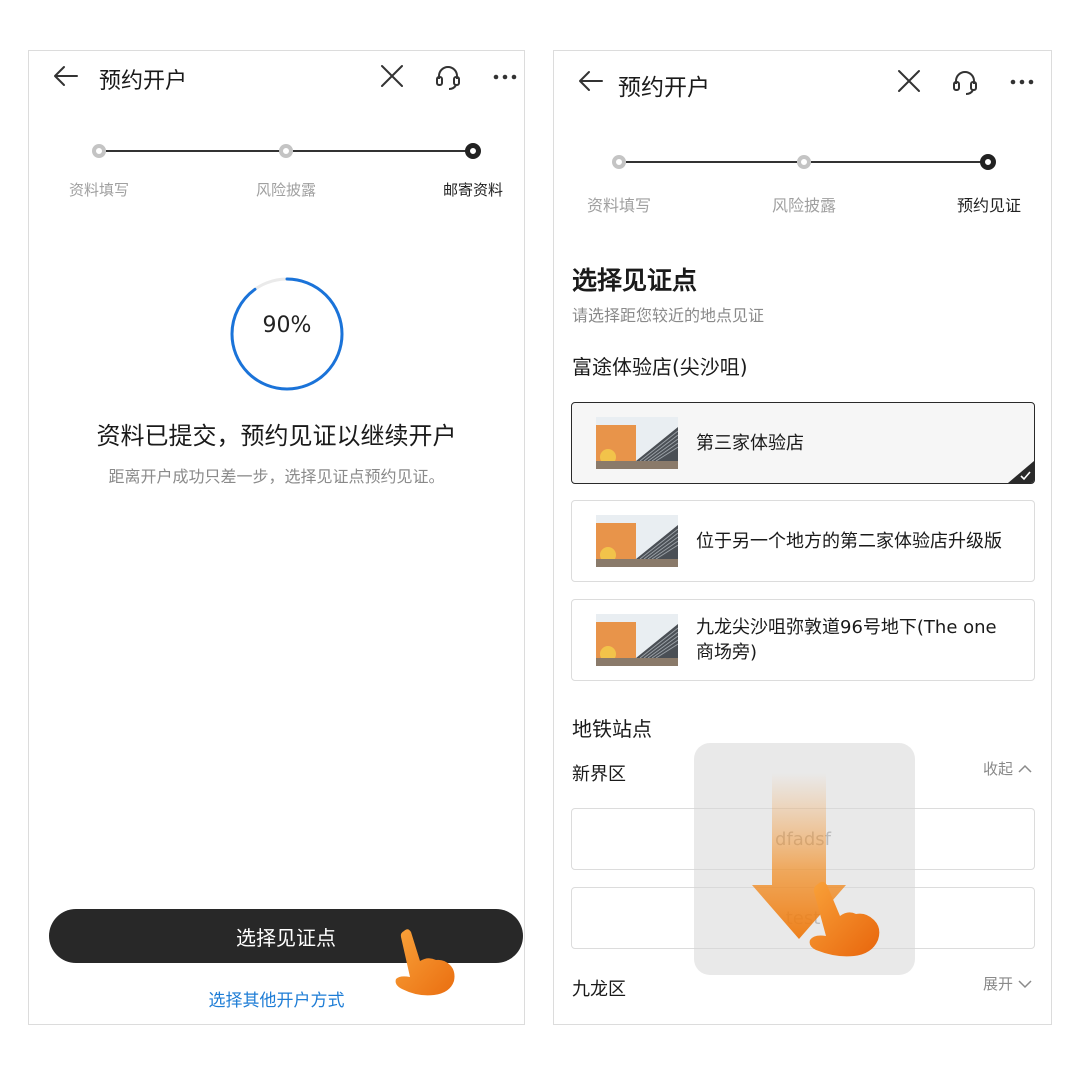  What do you see at coordinates (802, 186) in the screenshot?
I see `step-indicator: 资料填写 风险披露 预约见证` at bounding box center [802, 186].